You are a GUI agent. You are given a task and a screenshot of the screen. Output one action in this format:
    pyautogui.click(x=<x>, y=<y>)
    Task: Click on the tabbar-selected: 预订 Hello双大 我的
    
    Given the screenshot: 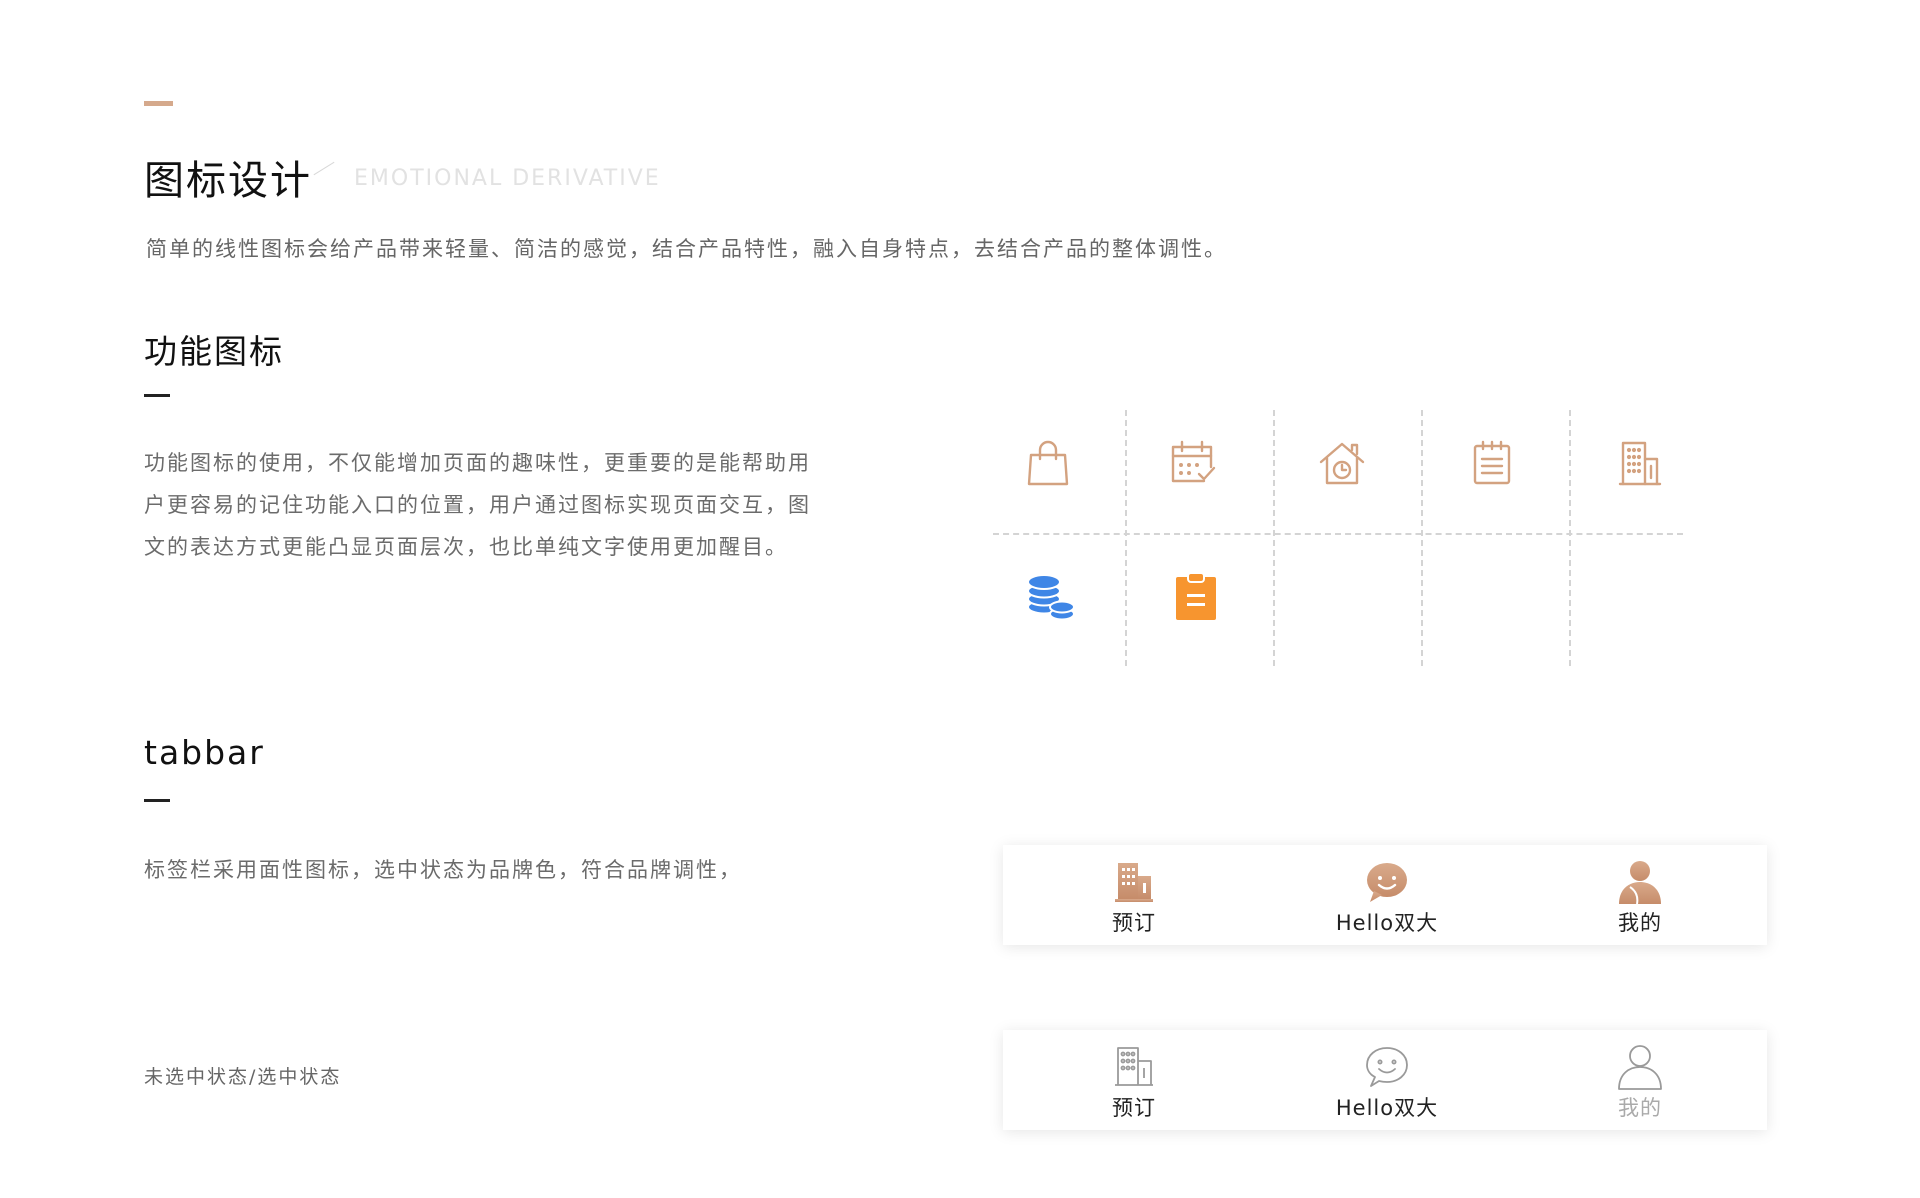 What is the action you would take?
    pyautogui.click(x=1385, y=895)
    